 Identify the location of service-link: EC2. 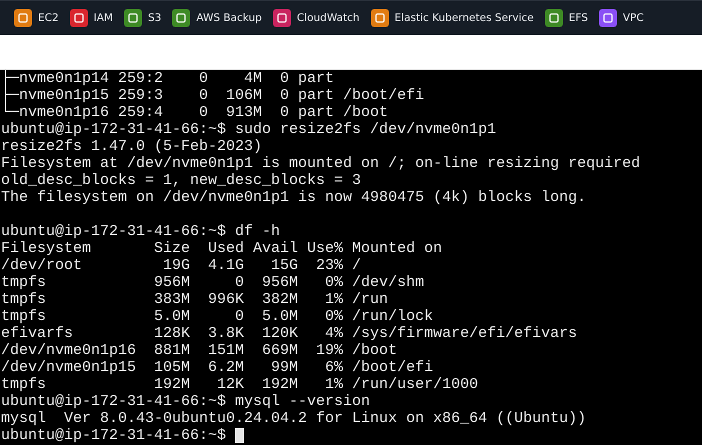
(36, 18).